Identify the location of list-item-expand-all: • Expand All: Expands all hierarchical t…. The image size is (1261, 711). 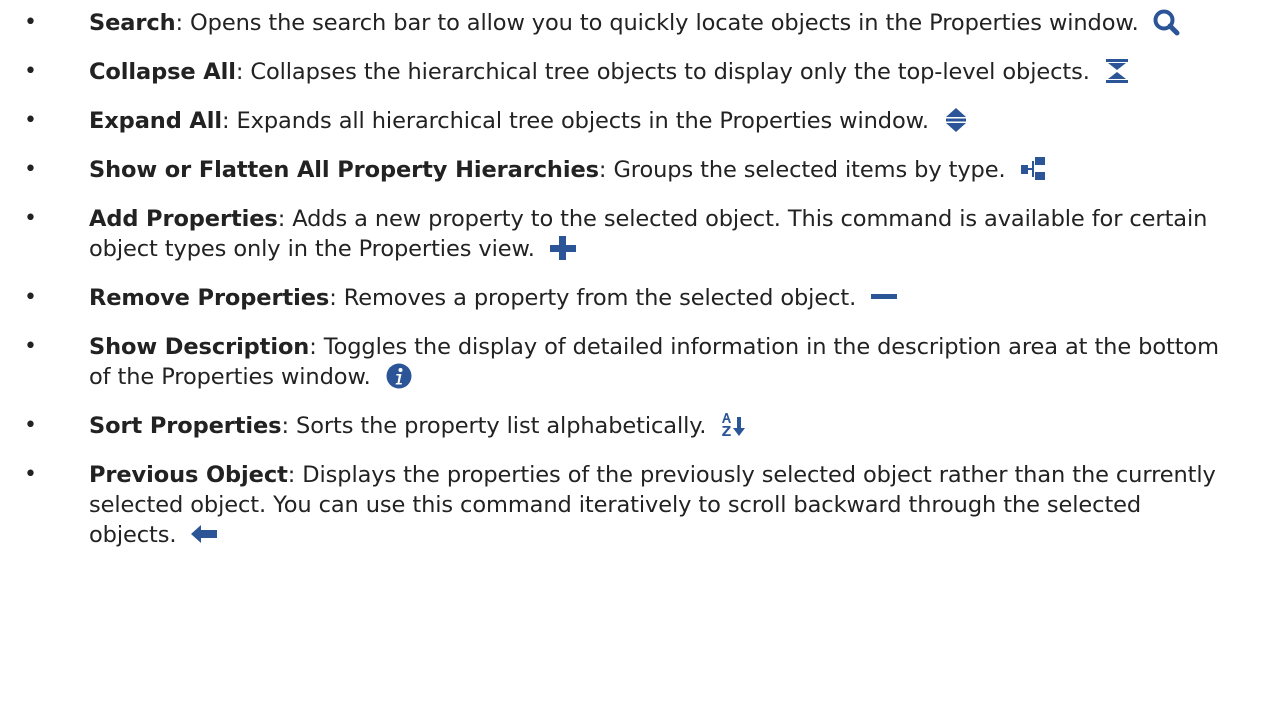
(630, 121).